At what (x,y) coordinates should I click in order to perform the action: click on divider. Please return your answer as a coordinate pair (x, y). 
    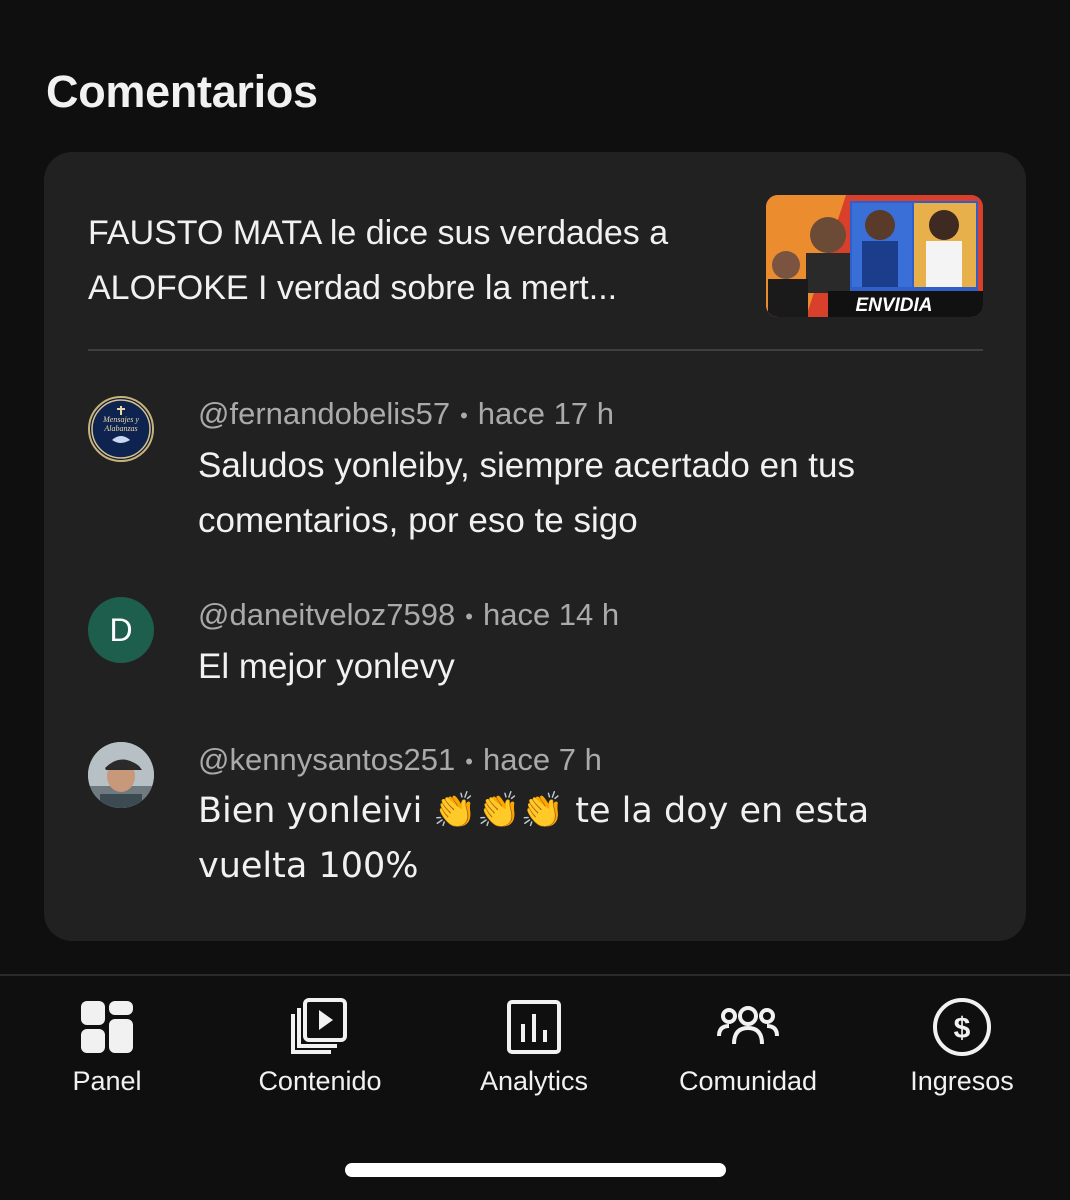
    Looking at the image, I should click on (535, 350).